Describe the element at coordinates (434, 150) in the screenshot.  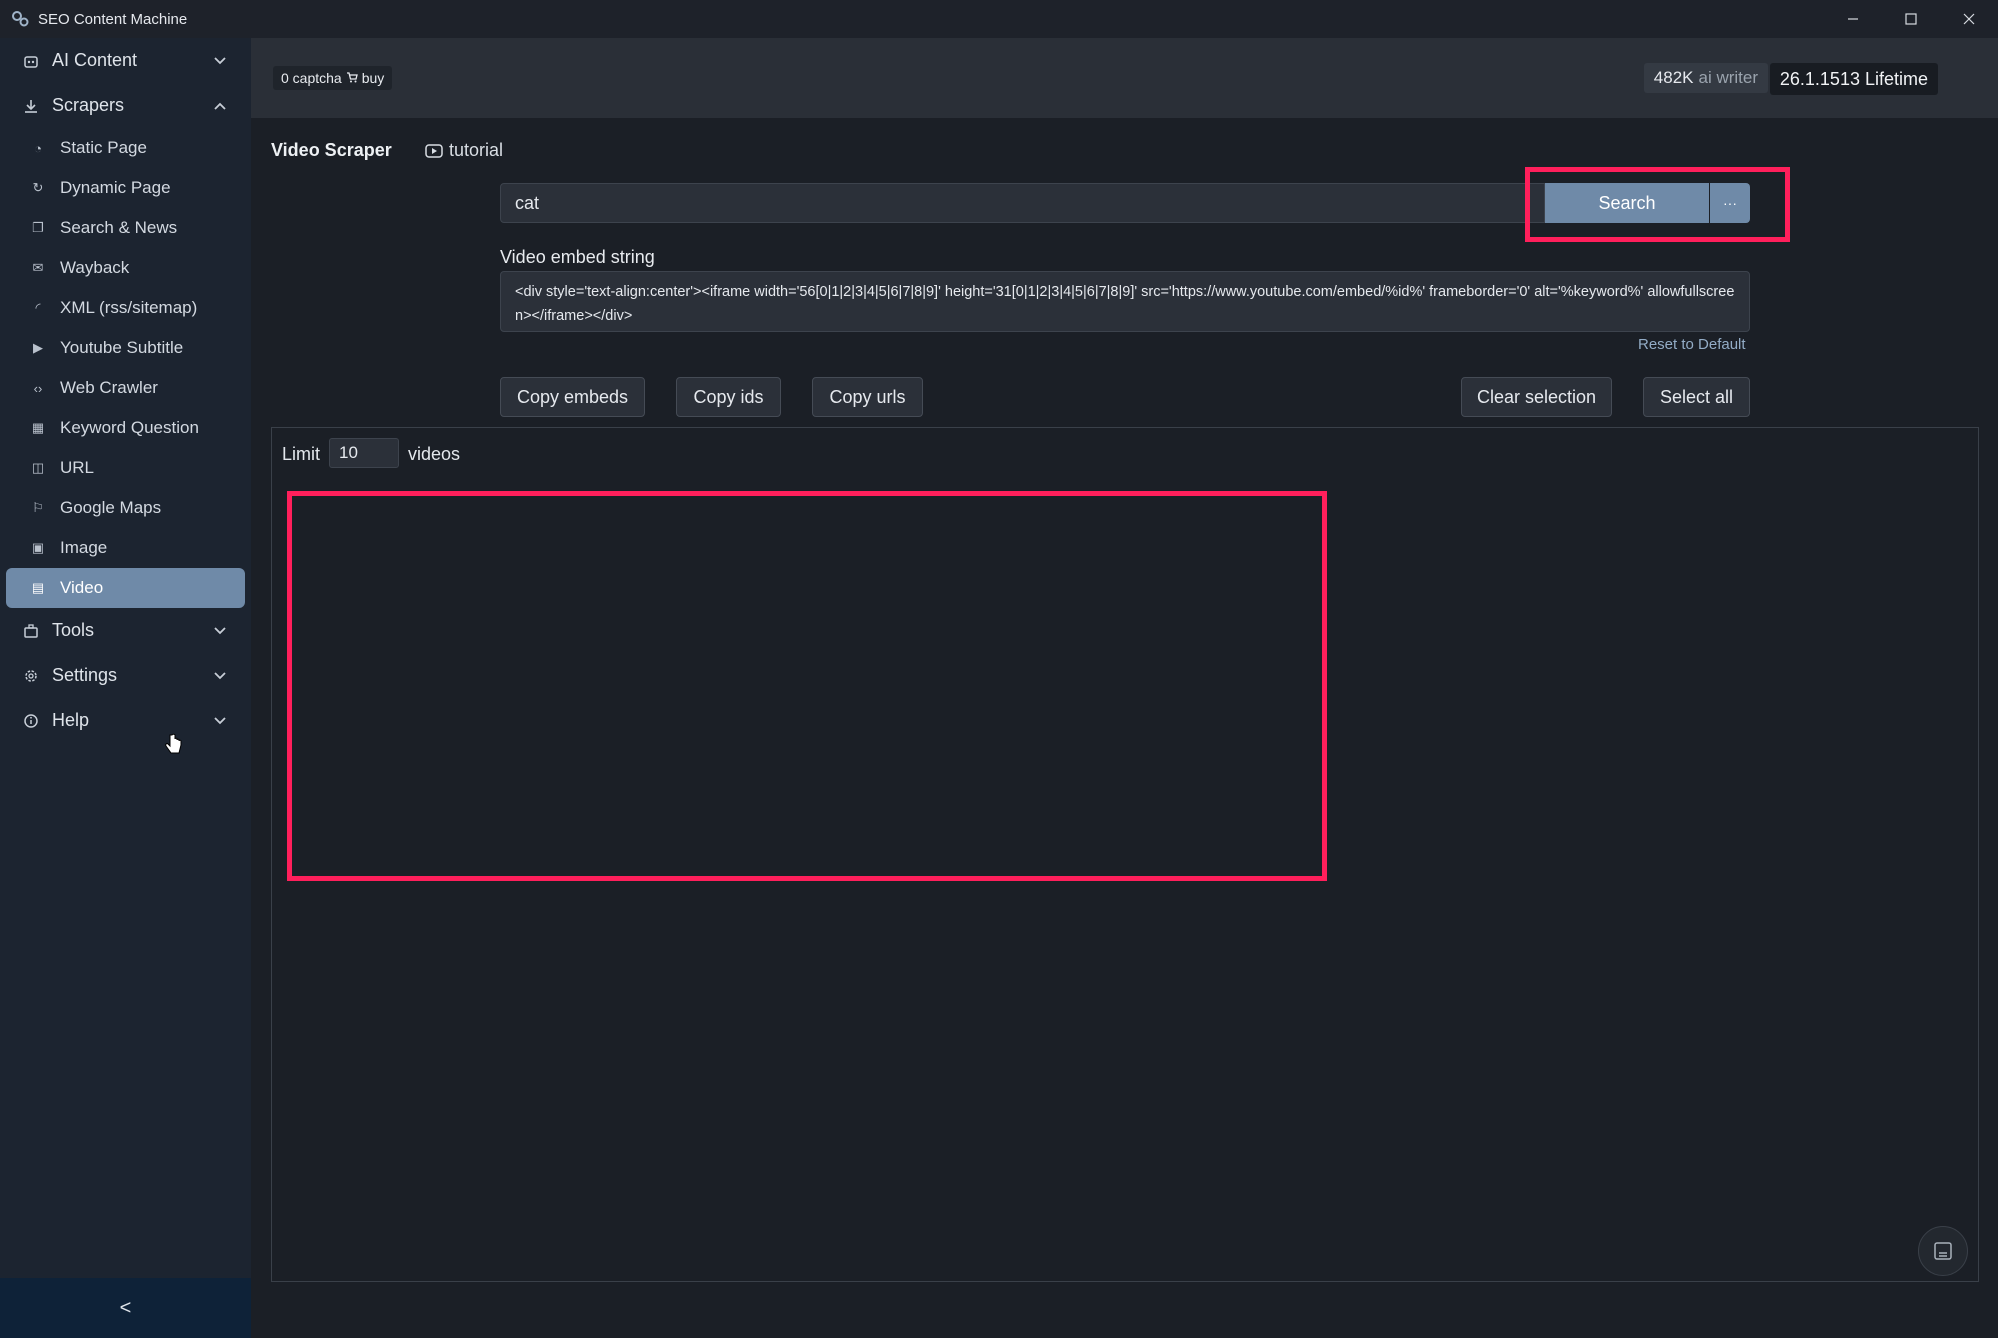
I see `video-play-icon` at that location.